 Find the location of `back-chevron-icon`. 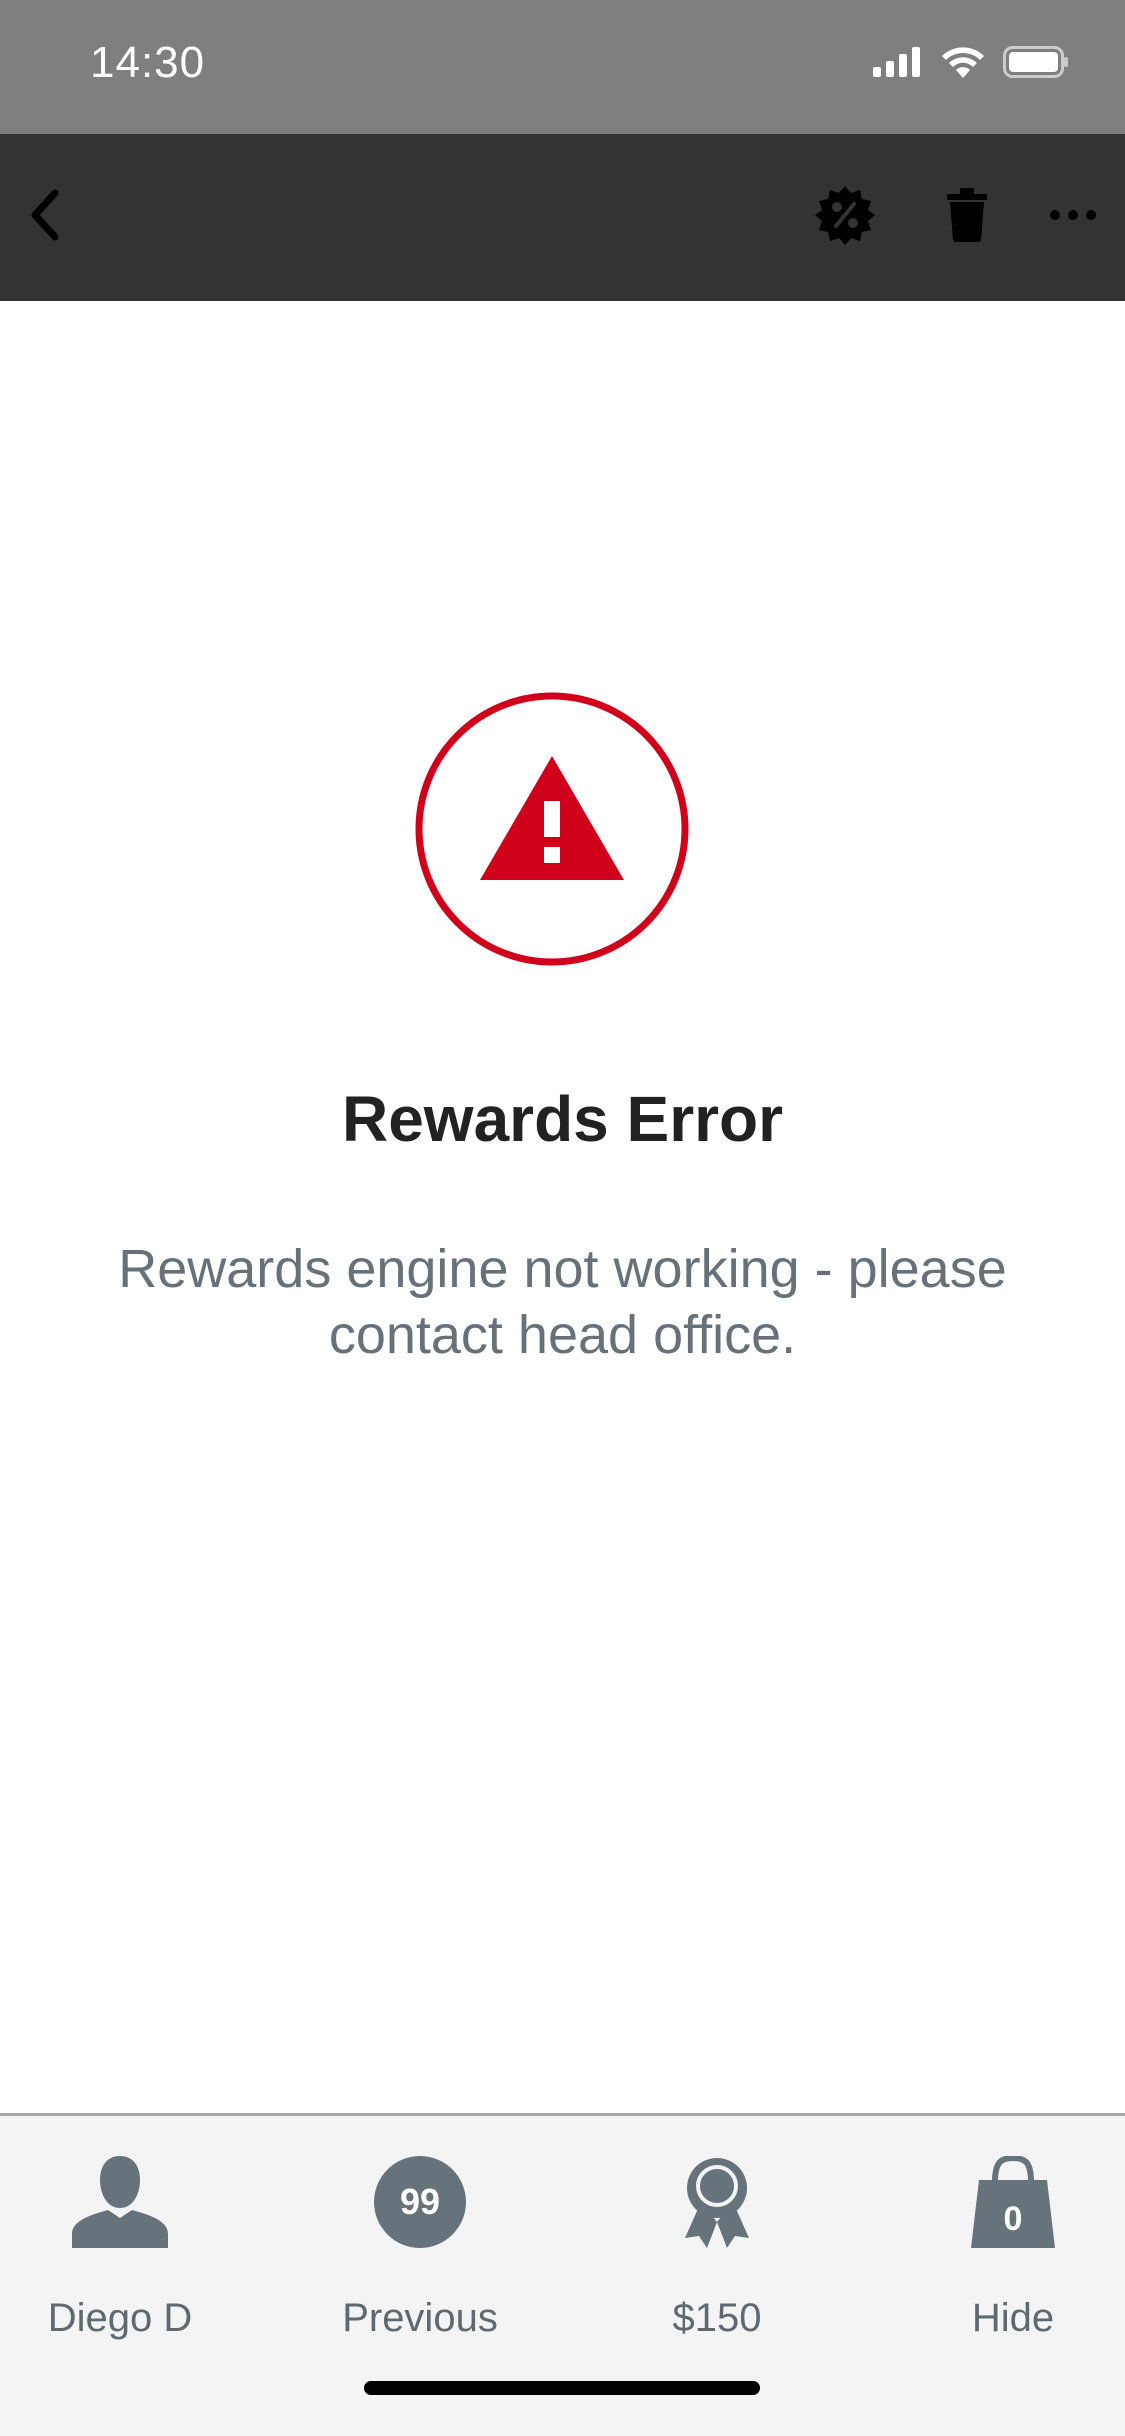

back-chevron-icon is located at coordinates (45, 217).